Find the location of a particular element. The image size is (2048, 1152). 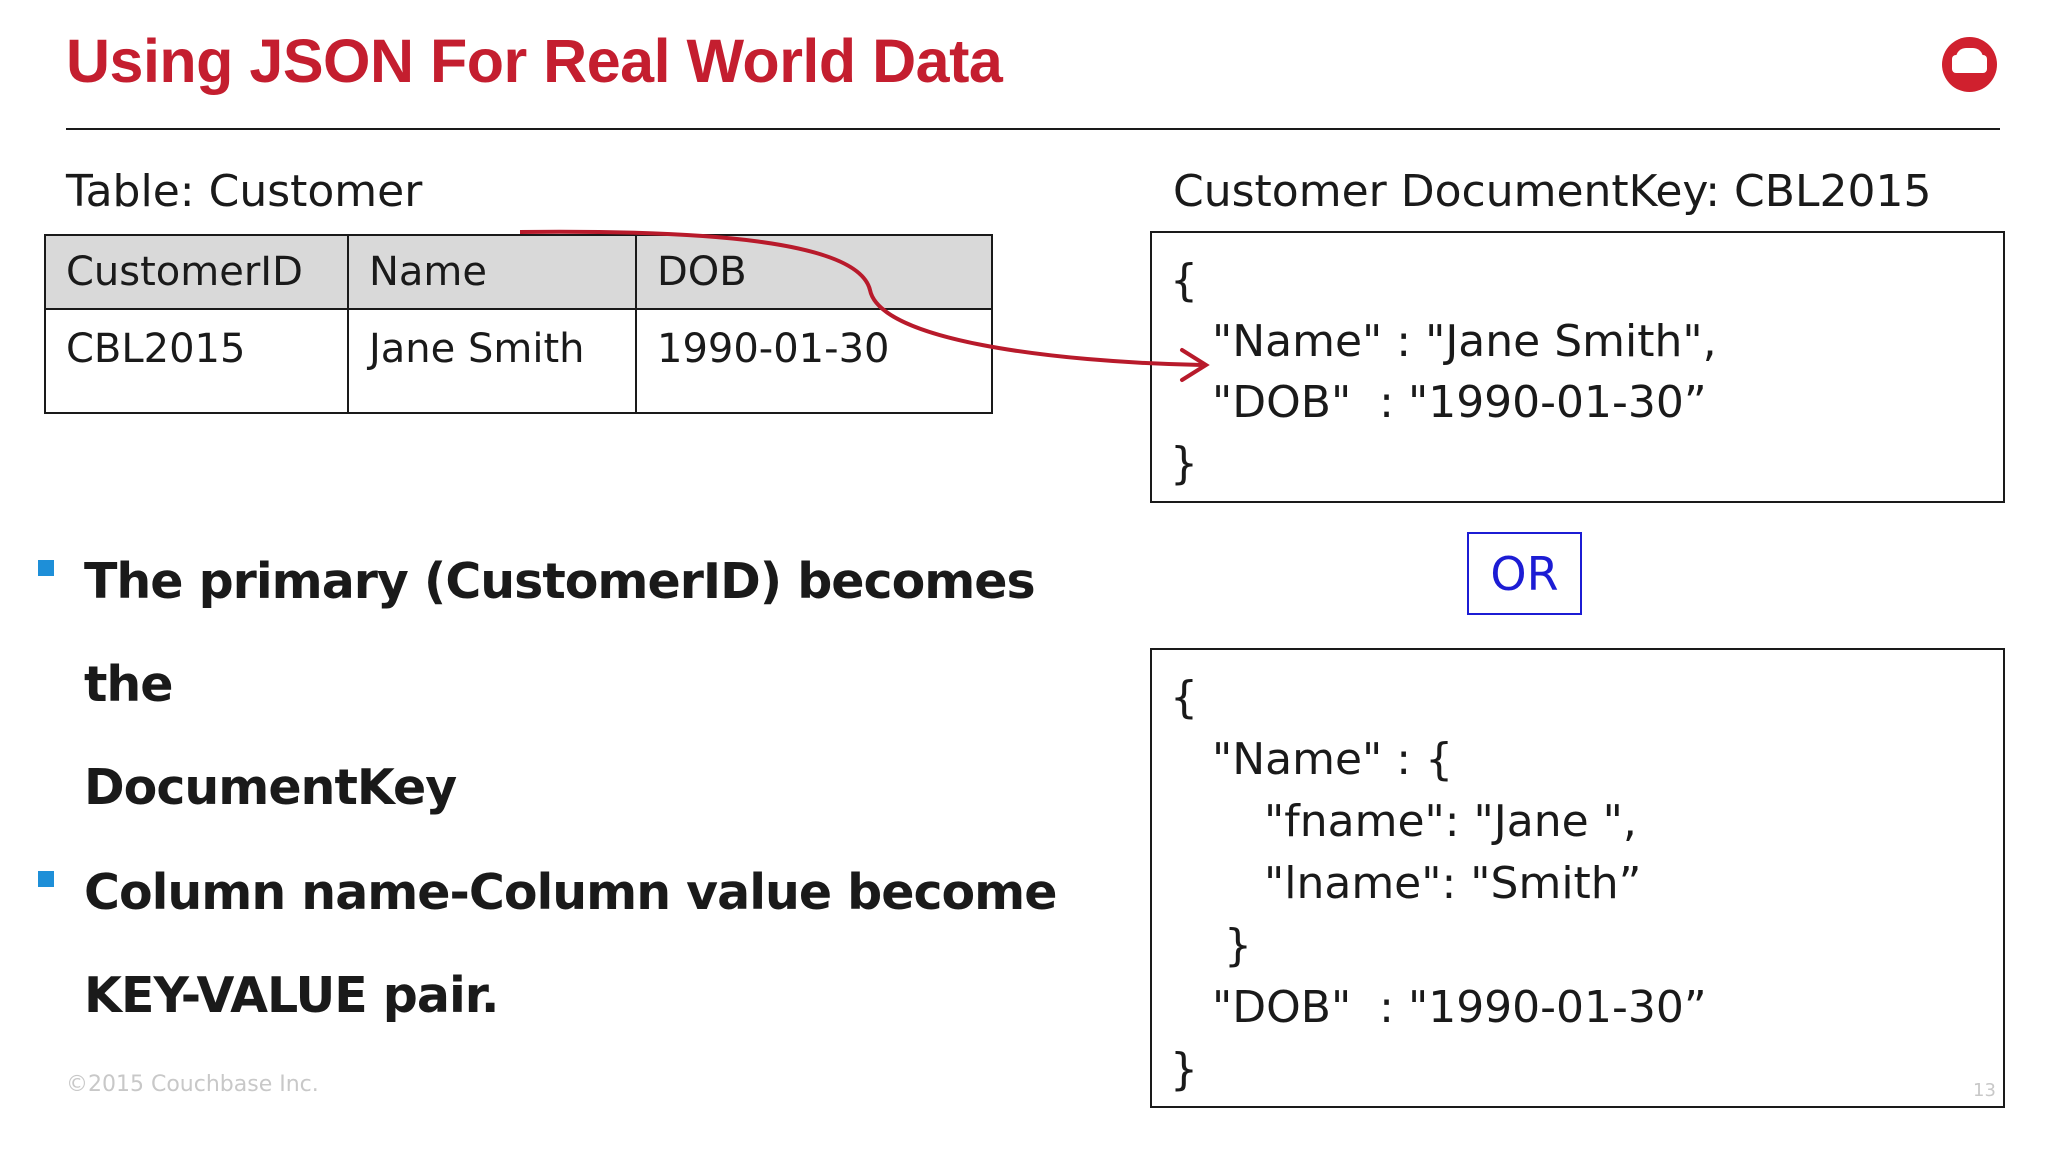

logo-bar-shape is located at coordinates (1969, 64).